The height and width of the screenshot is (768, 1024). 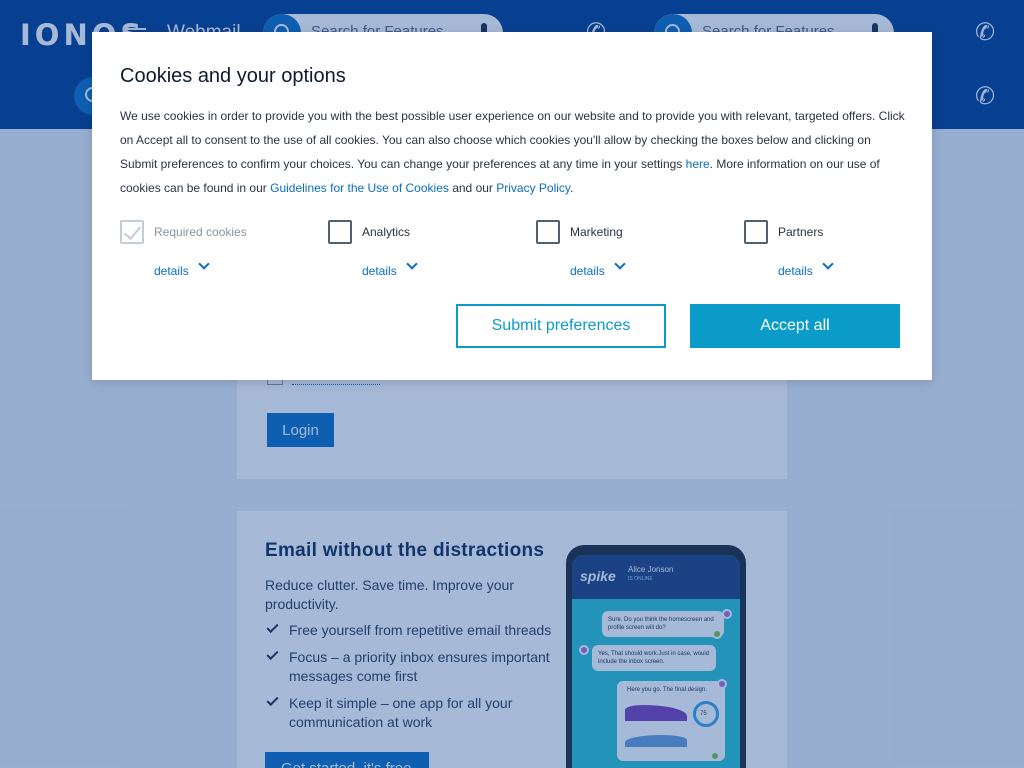 What do you see at coordinates (233, 76) in the screenshot?
I see `dialog-title: Cookies and your options` at bounding box center [233, 76].